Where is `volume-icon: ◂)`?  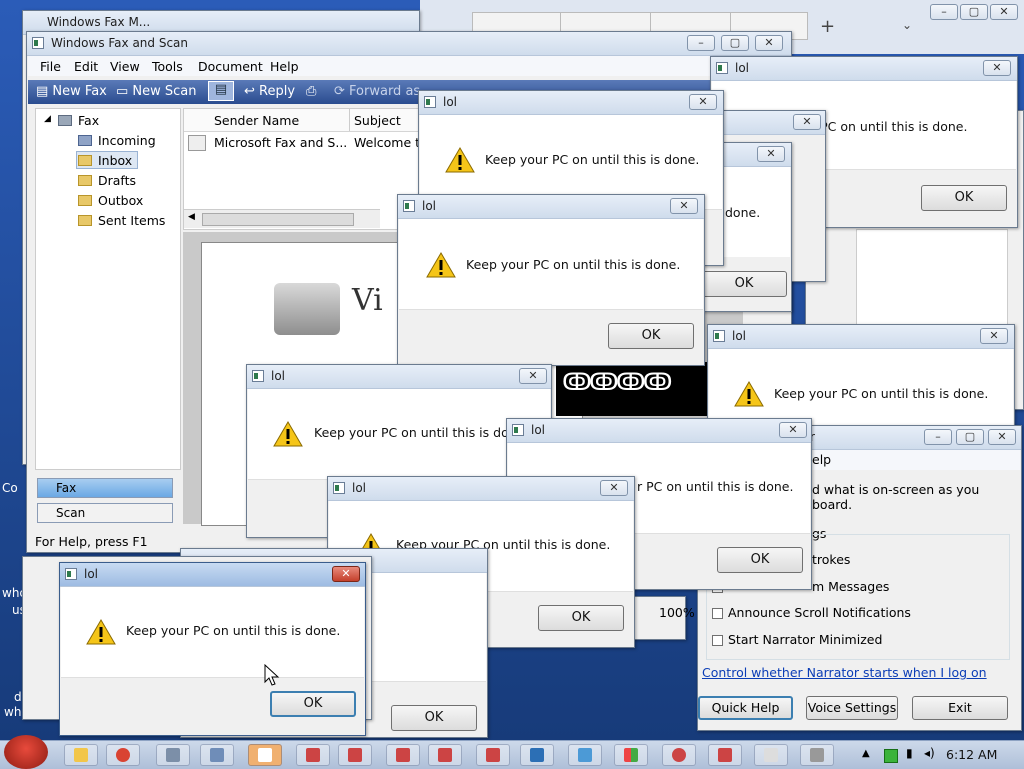 volume-icon: ◂) is located at coordinates (929, 753).